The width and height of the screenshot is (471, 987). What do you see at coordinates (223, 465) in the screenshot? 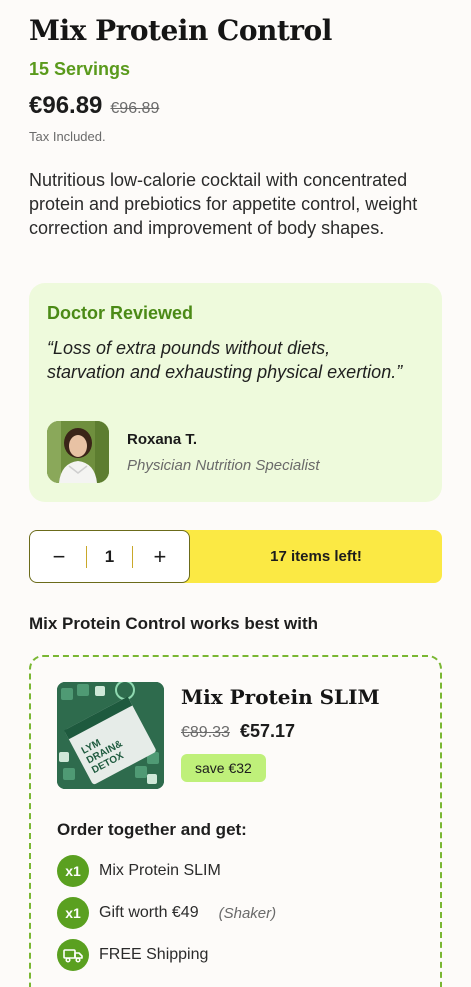
I see `reviewer-role: Physician Nutrition Specialist` at bounding box center [223, 465].